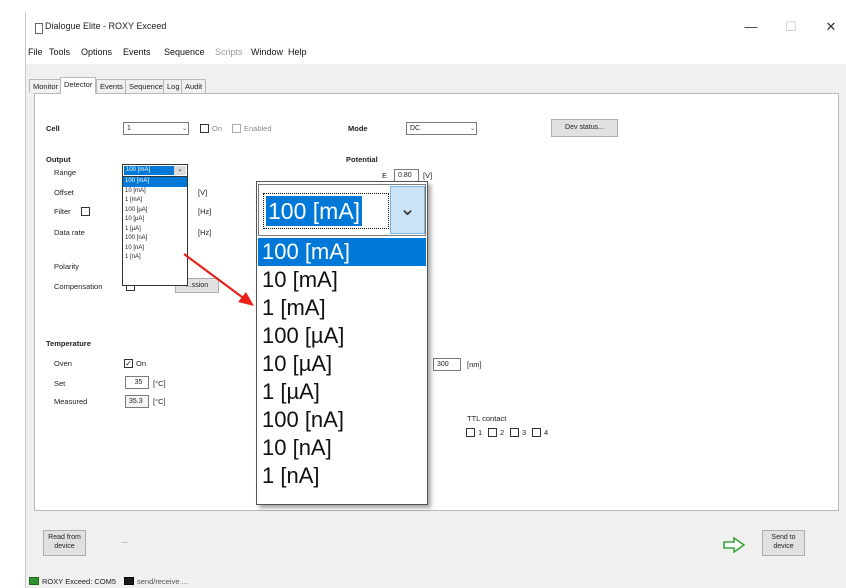 The height and width of the screenshot is (588, 846). Describe the element at coordinates (137, 382) in the screenshot. I see `set-temperature-input: 35` at that location.